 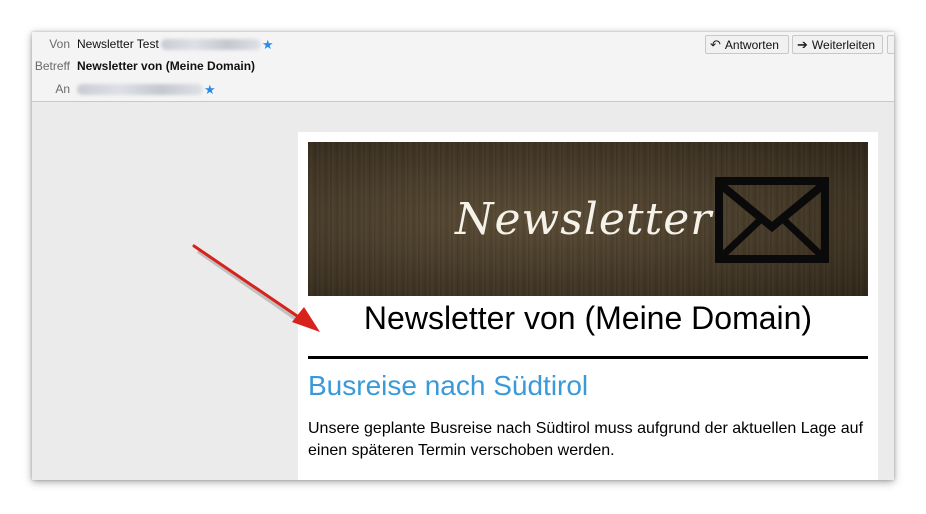 I want to click on annotation-arrow, so click(x=256, y=288).